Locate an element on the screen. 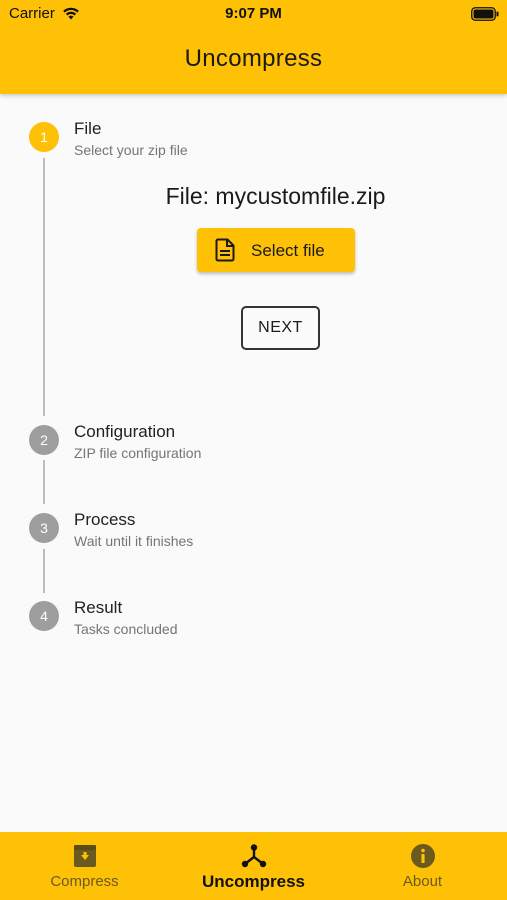 The width and height of the screenshot is (507, 900). archive-icon is located at coordinates (85, 856).